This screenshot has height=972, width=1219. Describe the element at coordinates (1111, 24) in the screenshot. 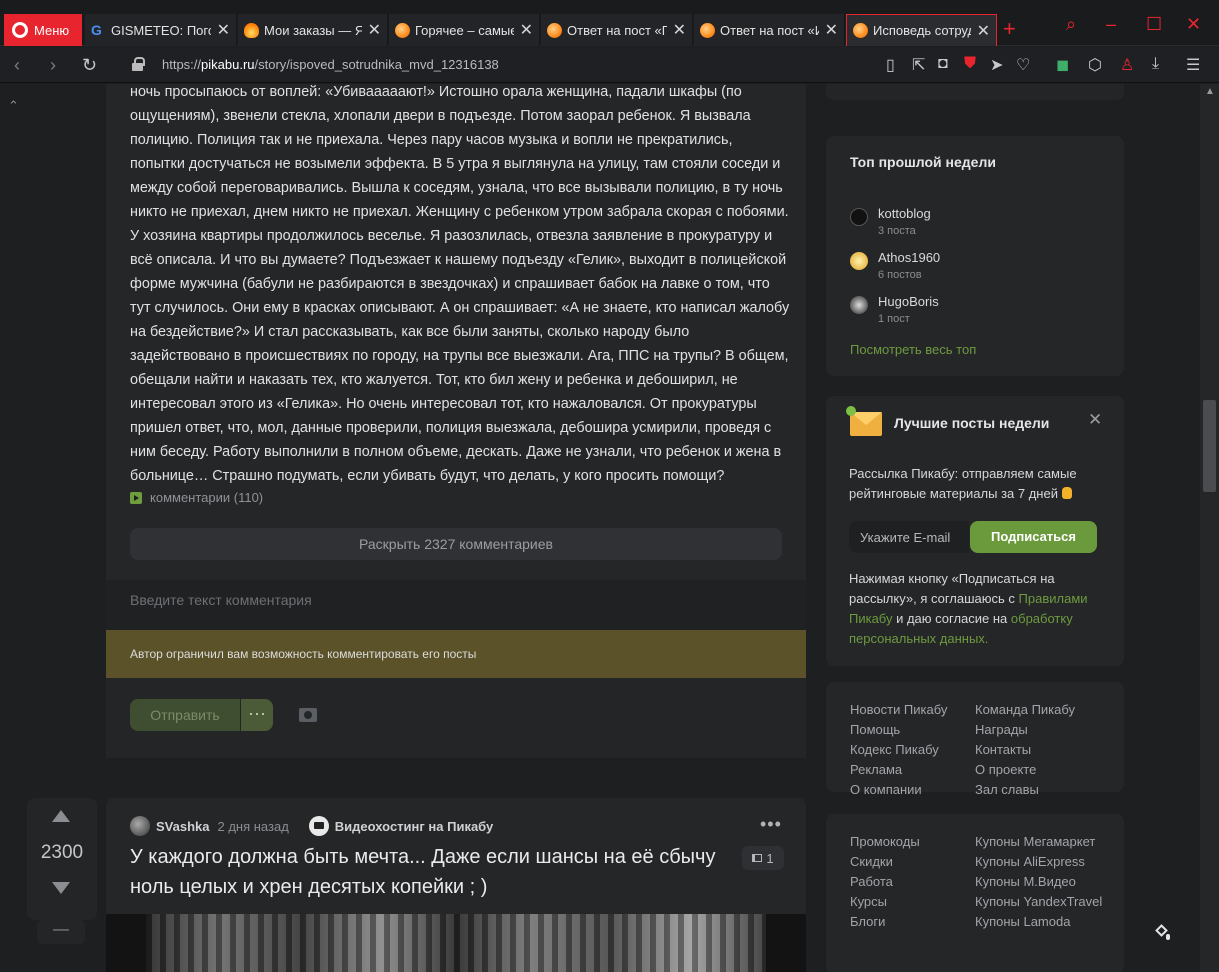

I see `minimize-window-icon: –` at that location.